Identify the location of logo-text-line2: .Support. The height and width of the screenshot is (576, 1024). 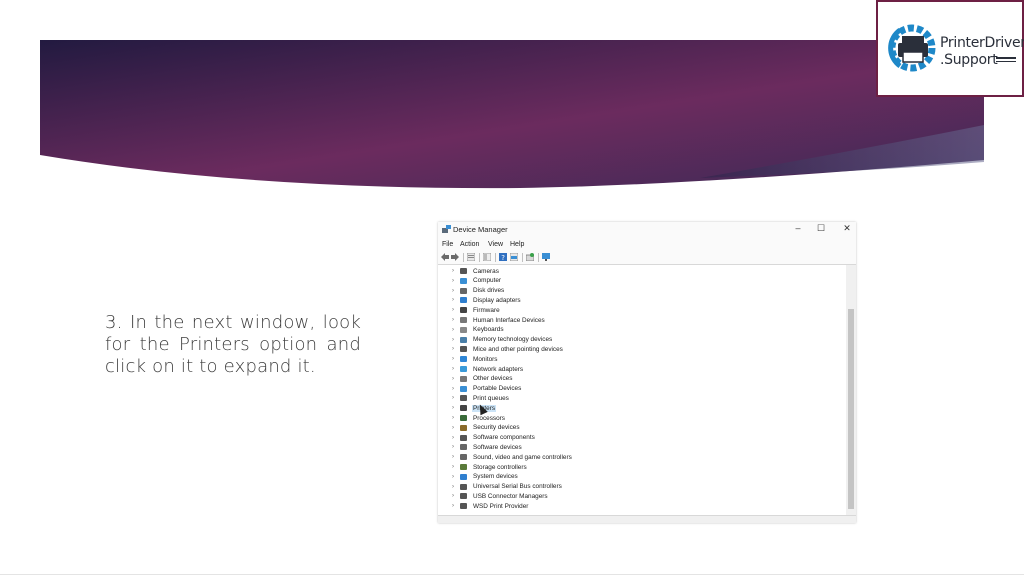
(969, 60).